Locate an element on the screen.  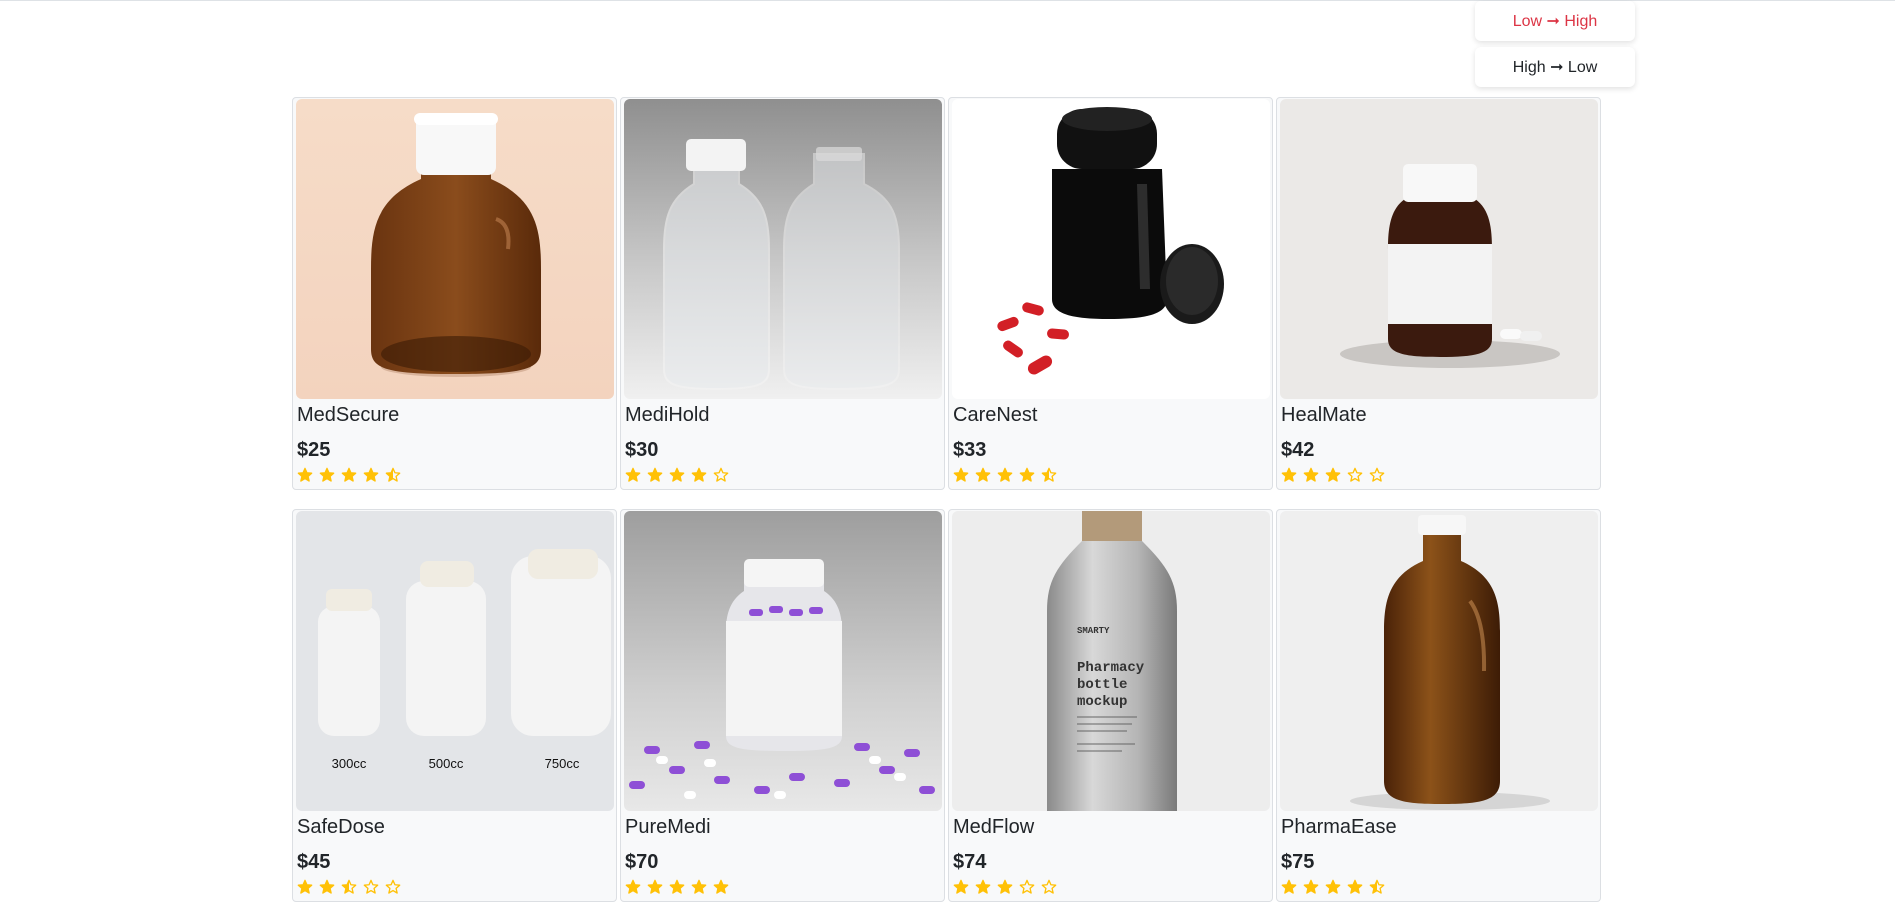
product-name: HealMate is located at coordinates (1324, 415).